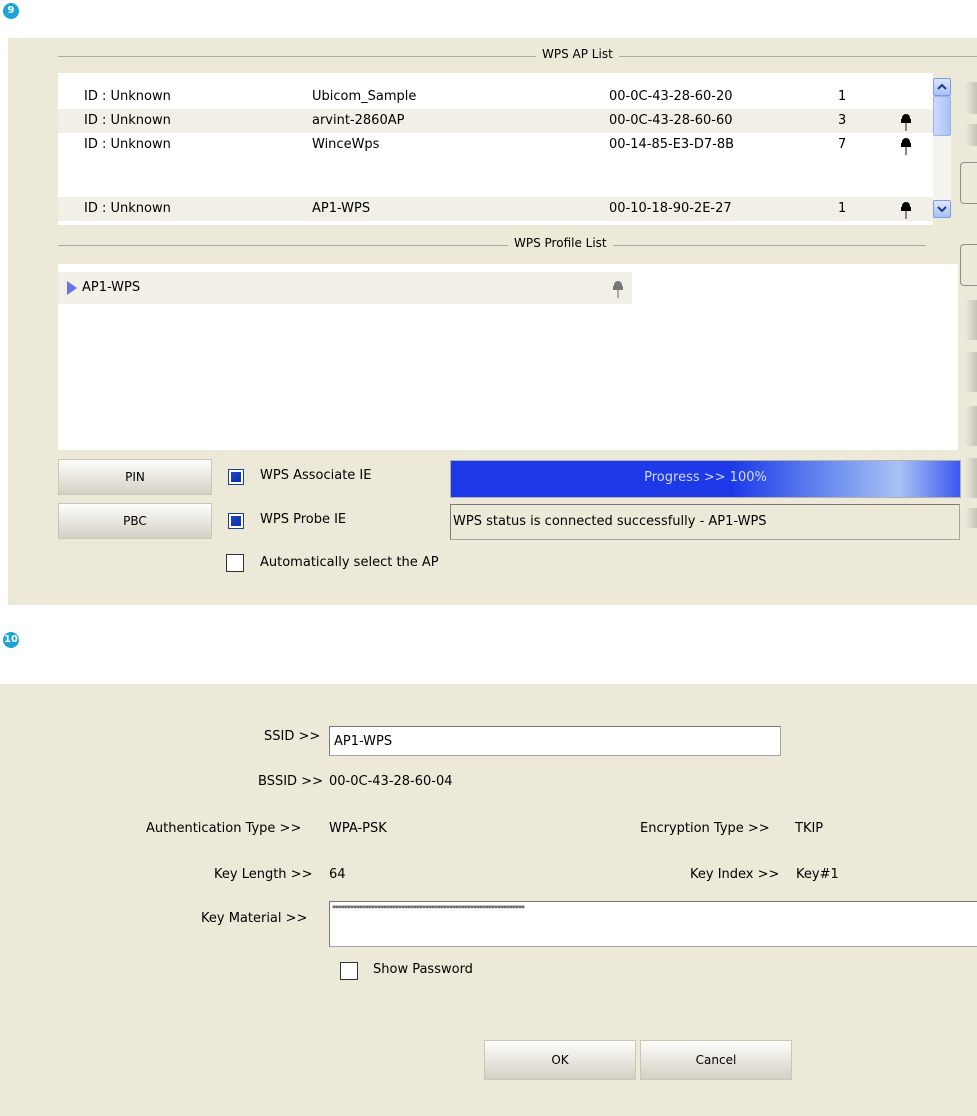 The width and height of the screenshot is (977, 1116). What do you see at coordinates (346, 144) in the screenshot?
I see `ap-ssid: WinceWps` at bounding box center [346, 144].